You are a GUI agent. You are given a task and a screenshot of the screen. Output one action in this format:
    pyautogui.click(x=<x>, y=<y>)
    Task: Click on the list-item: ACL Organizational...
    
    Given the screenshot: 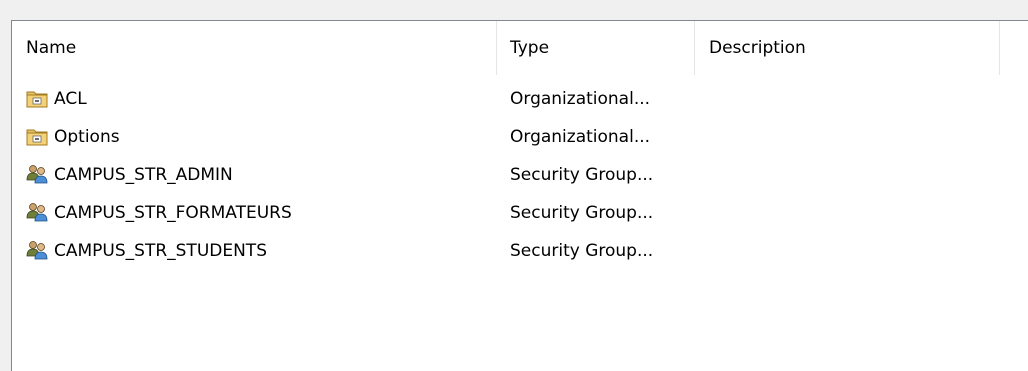 What is the action you would take?
    pyautogui.click(x=520, y=99)
    